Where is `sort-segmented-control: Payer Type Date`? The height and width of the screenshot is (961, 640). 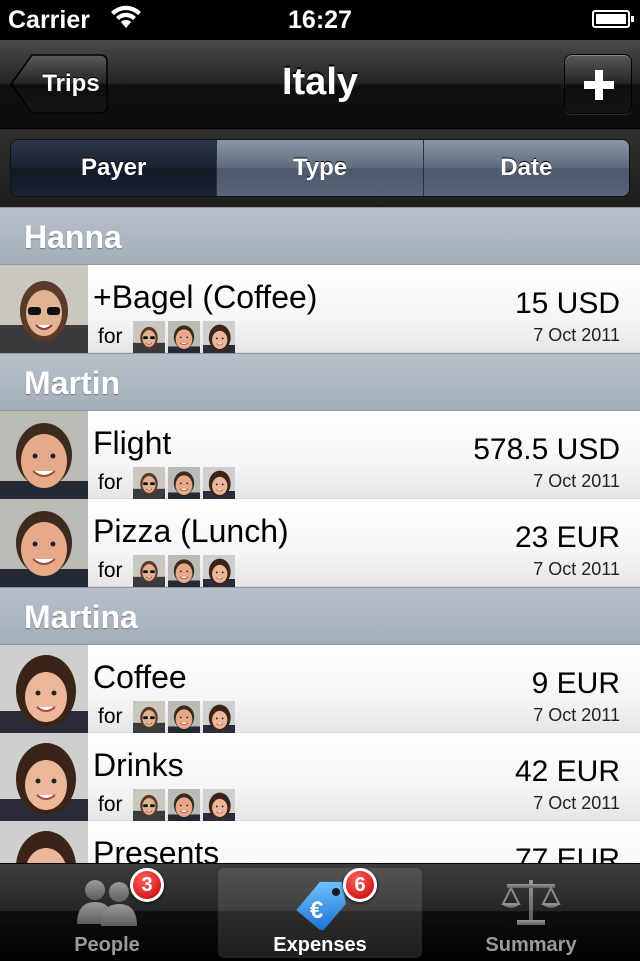 sort-segmented-control: Payer Type Date is located at coordinates (320, 168).